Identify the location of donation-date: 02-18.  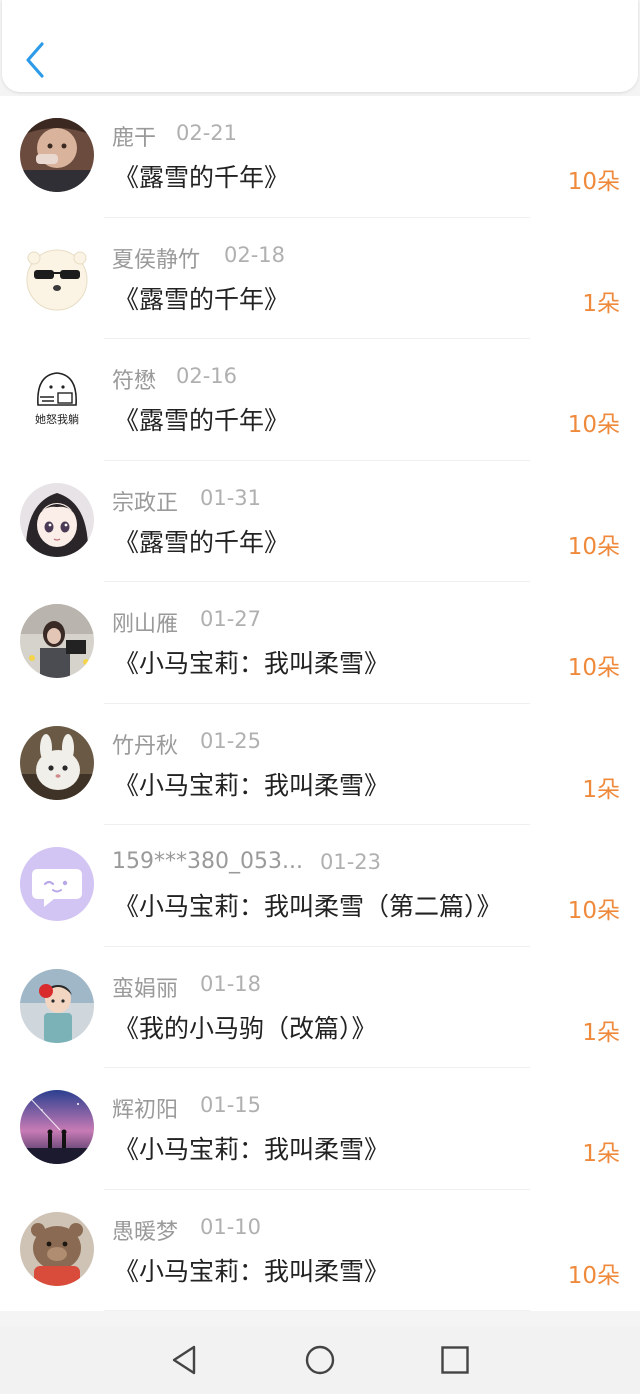
(255, 254).